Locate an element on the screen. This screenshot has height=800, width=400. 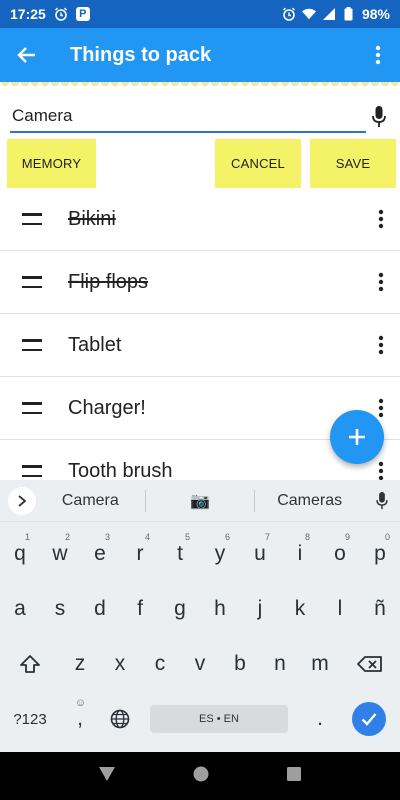
key-i: i8 is located at coordinates (300, 554).